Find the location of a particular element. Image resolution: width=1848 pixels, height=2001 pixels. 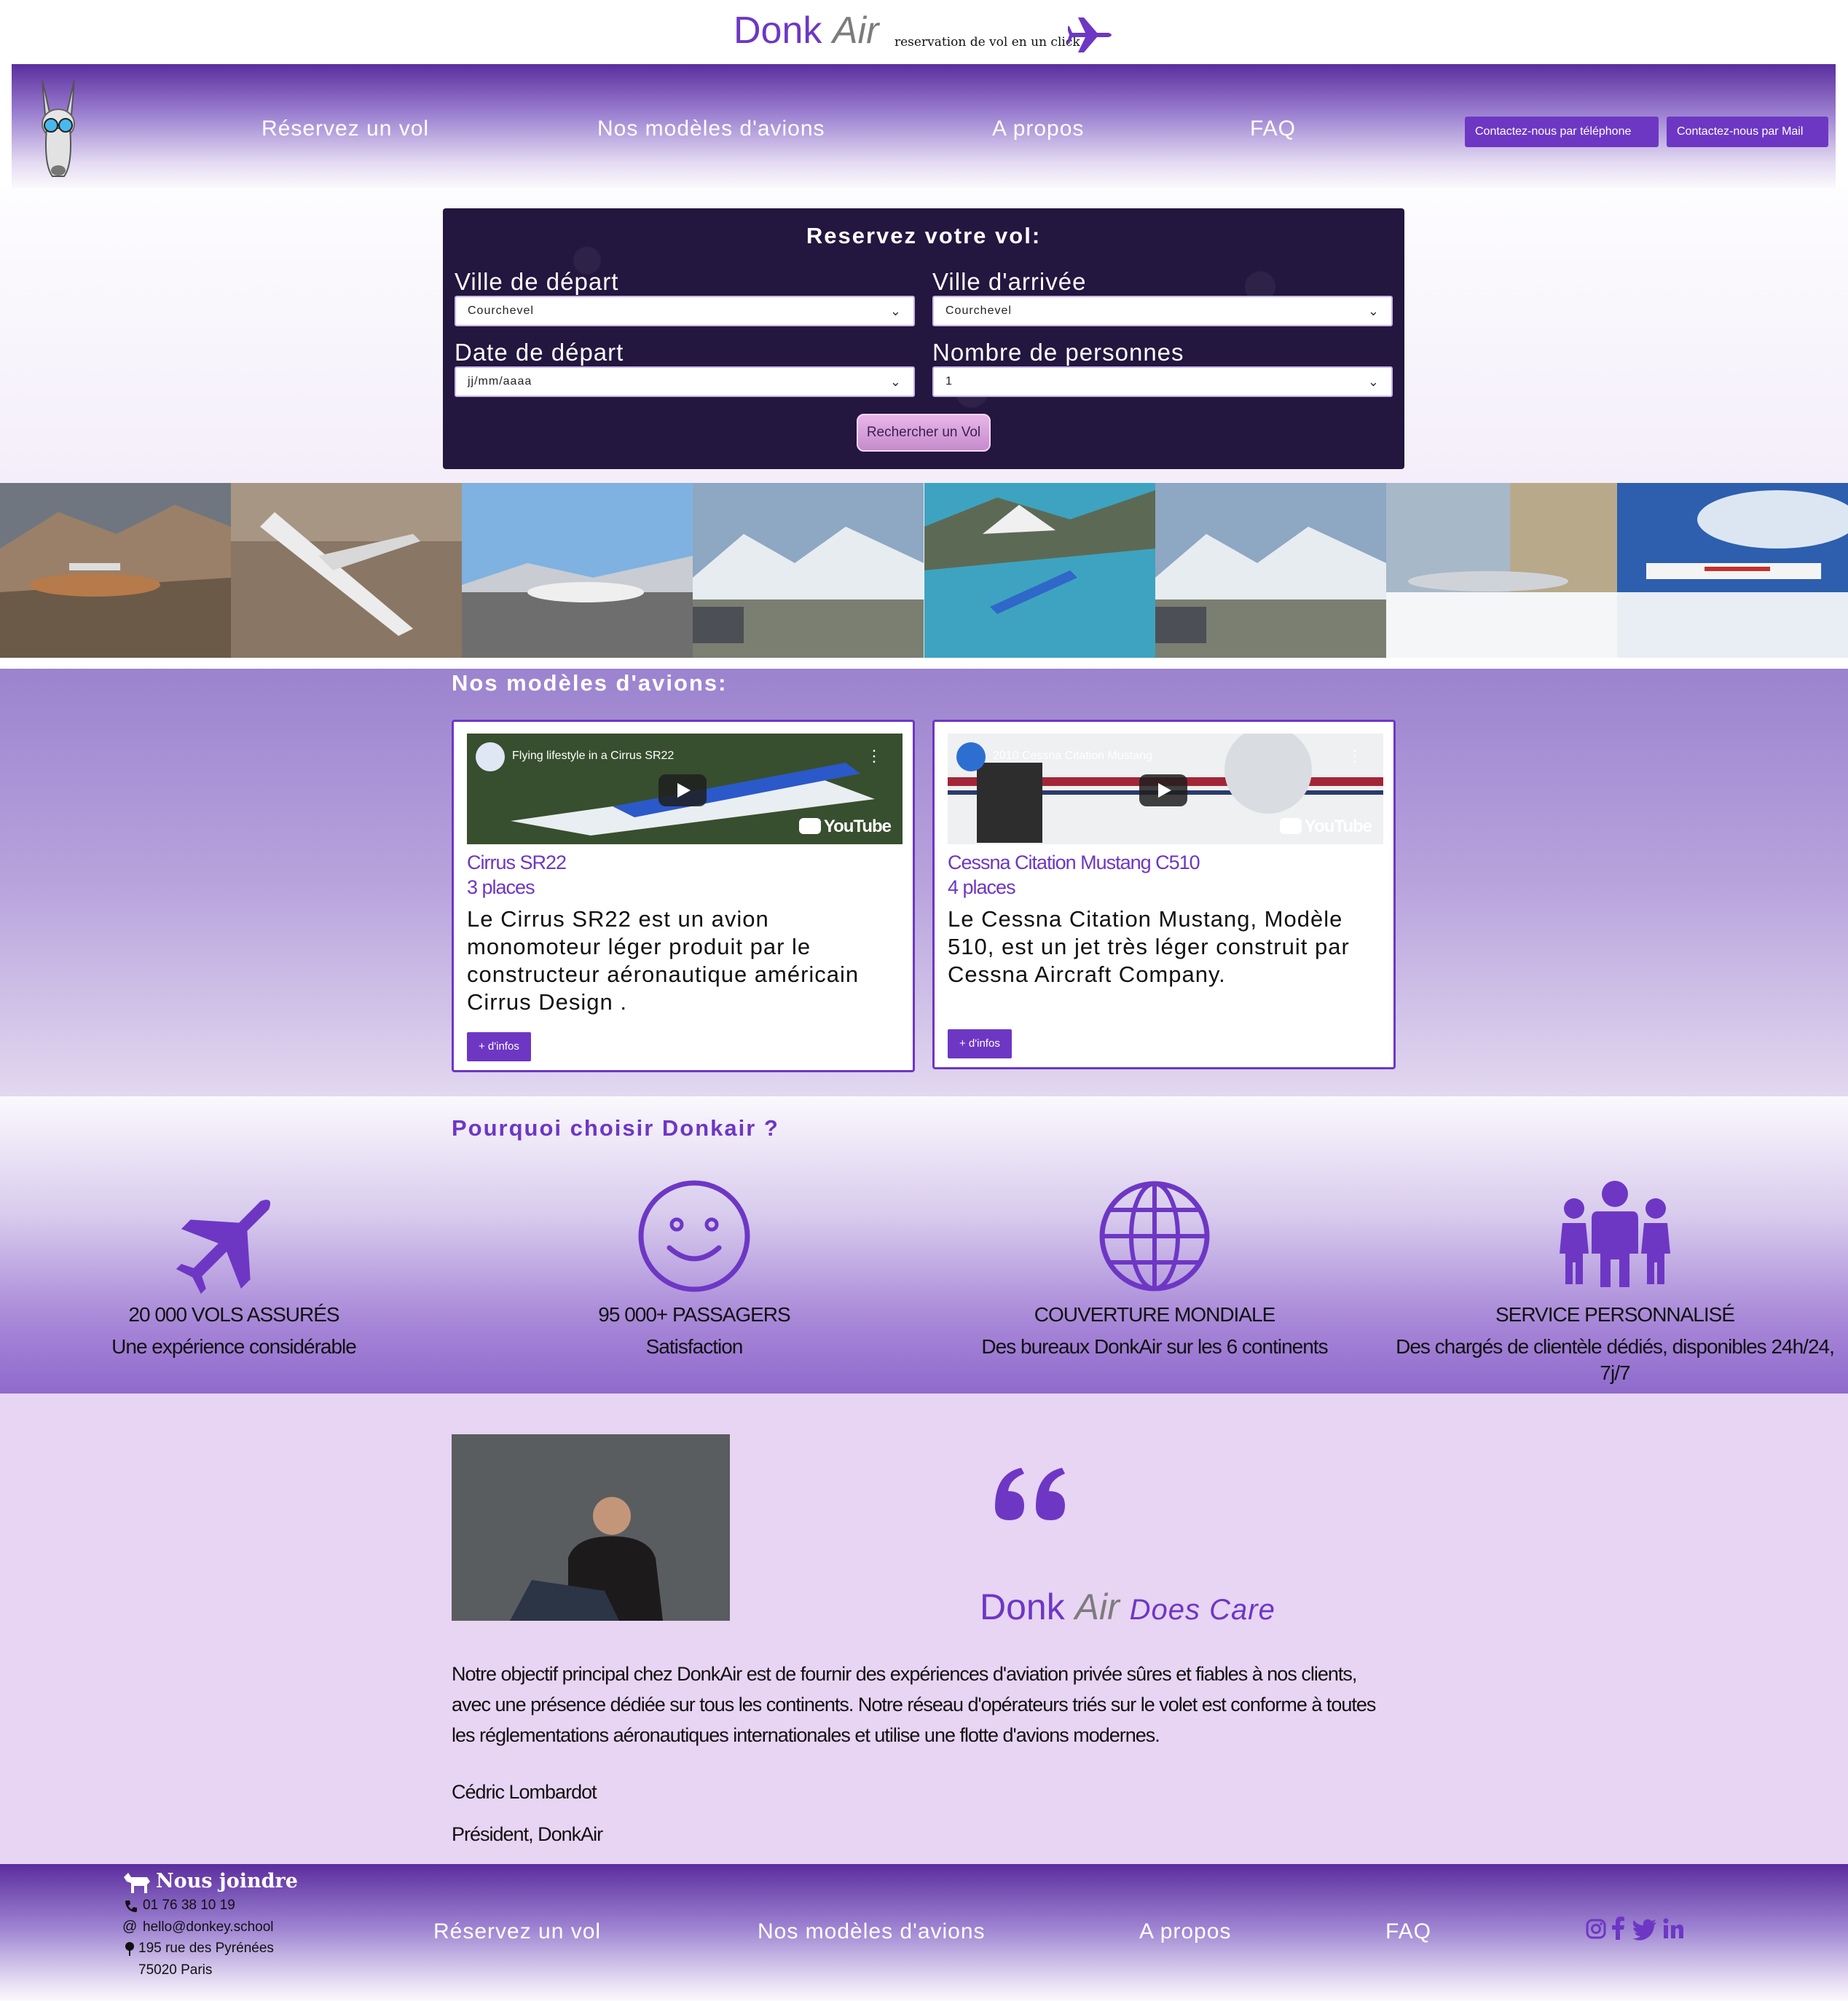

quote-brand-donk: Donk is located at coordinates (1022, 1607).